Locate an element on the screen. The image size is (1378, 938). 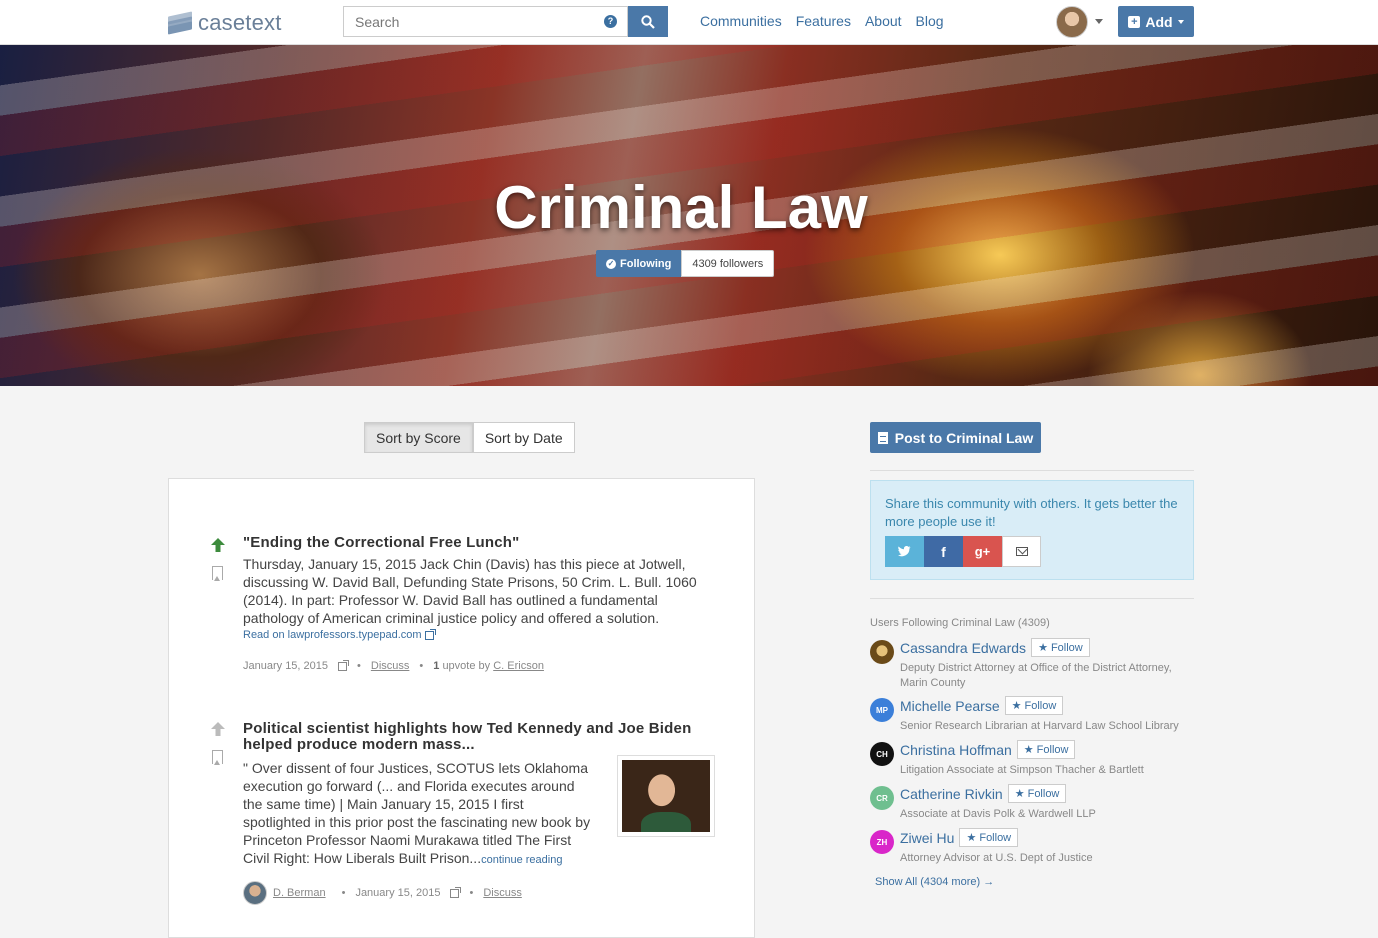
read-source-link: Read on lawprofessors.typepad.com is located at coordinates (480, 634).